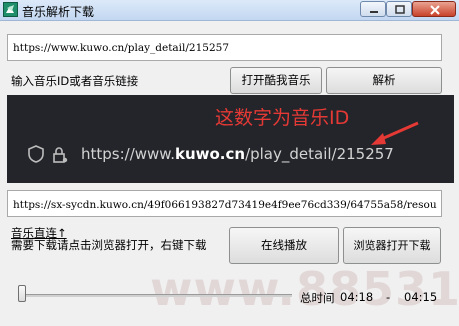 This screenshot has width=459, height=326. I want to click on shield-icon, so click(36, 154).